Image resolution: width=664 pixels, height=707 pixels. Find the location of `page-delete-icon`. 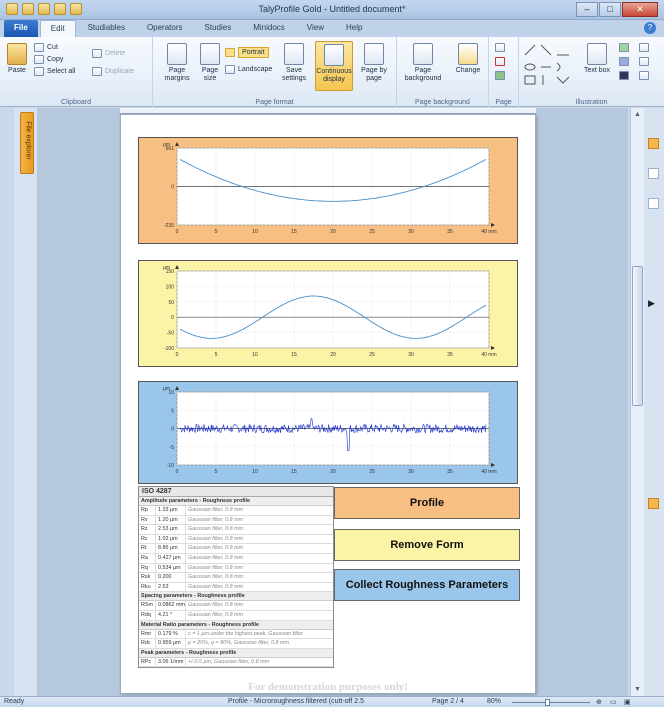

page-delete-icon is located at coordinates (500, 61).